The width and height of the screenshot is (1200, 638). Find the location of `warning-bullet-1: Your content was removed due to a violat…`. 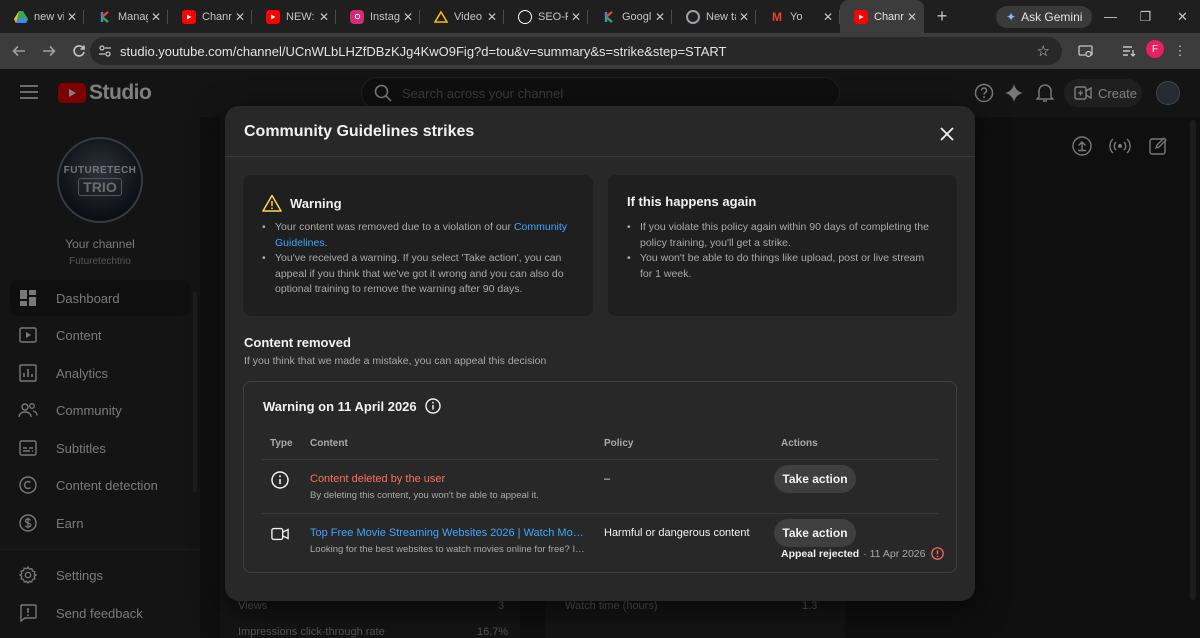

warning-bullet-1: Your content was removed due to a violat… is located at coordinates (418, 235).